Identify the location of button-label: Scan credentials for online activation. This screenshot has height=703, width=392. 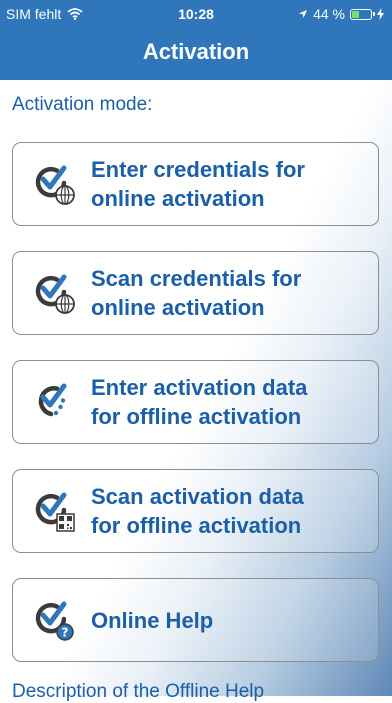
(196, 293).